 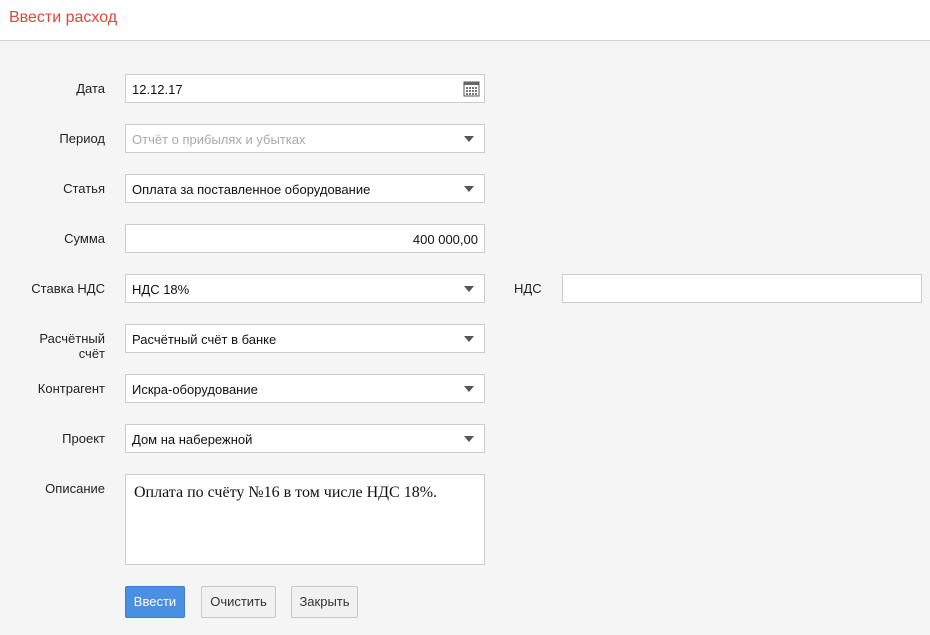 I want to click on vat-input, so click(x=742, y=288).